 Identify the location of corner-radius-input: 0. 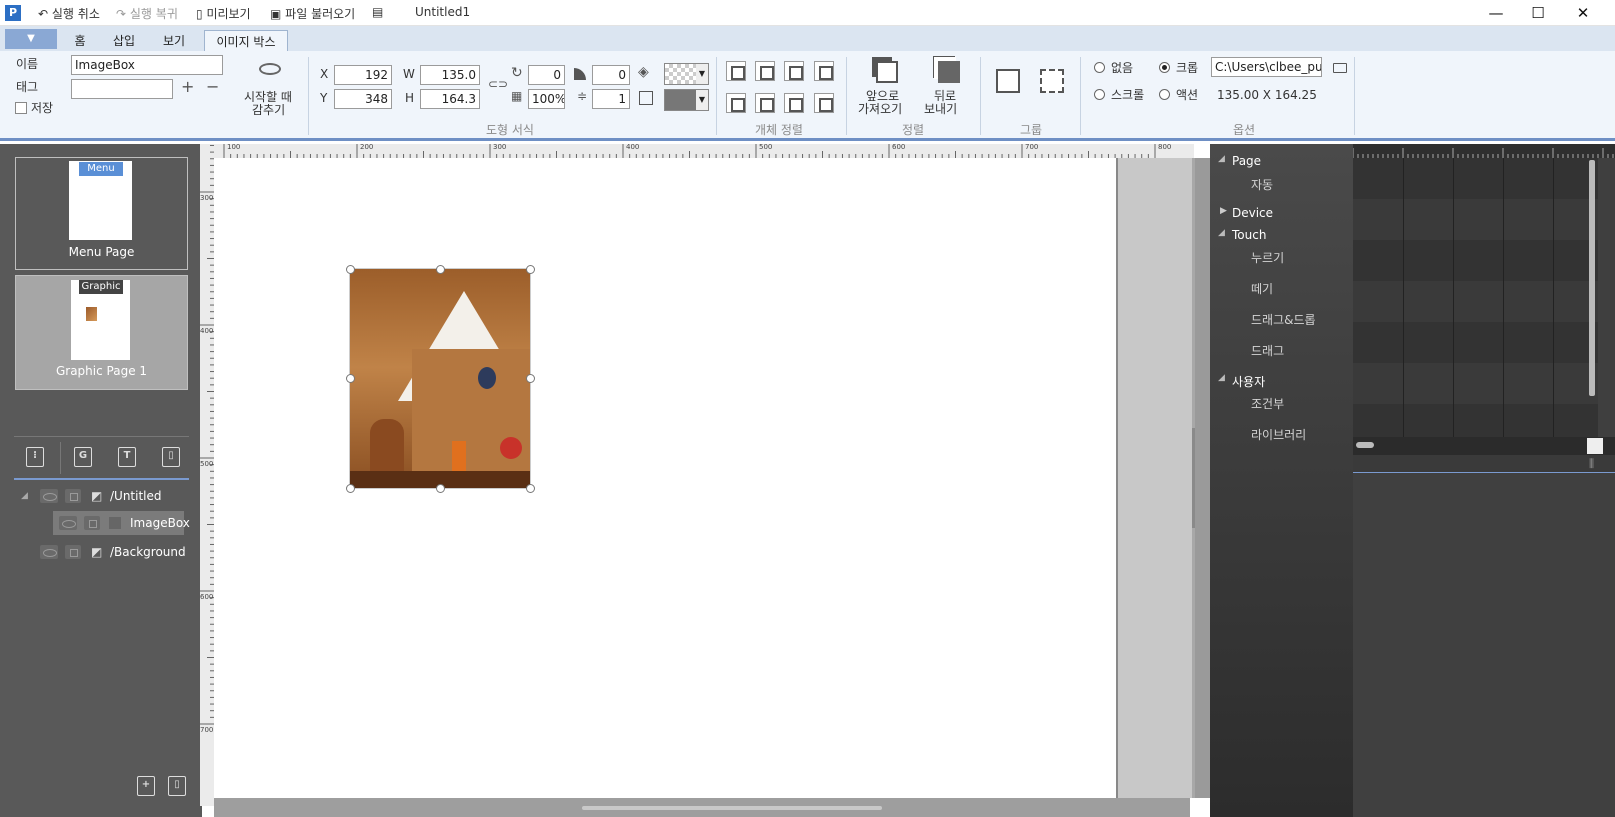
(611, 75).